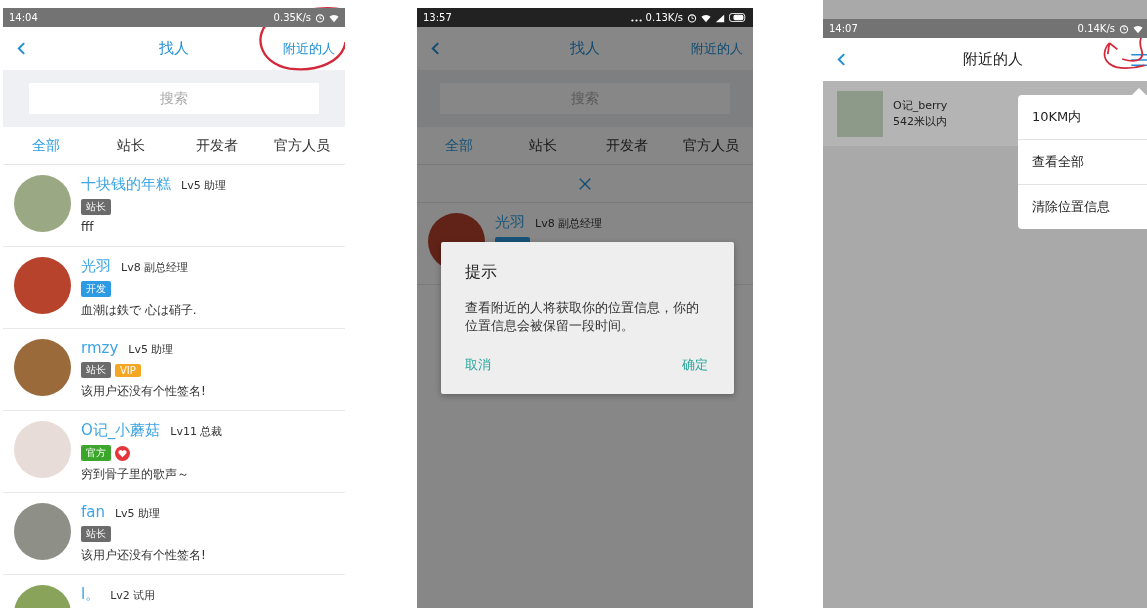 Image resolution: width=1147 pixels, height=608 pixels. Describe the element at coordinates (23, 17) in the screenshot. I see `status-time: 14:04` at that location.